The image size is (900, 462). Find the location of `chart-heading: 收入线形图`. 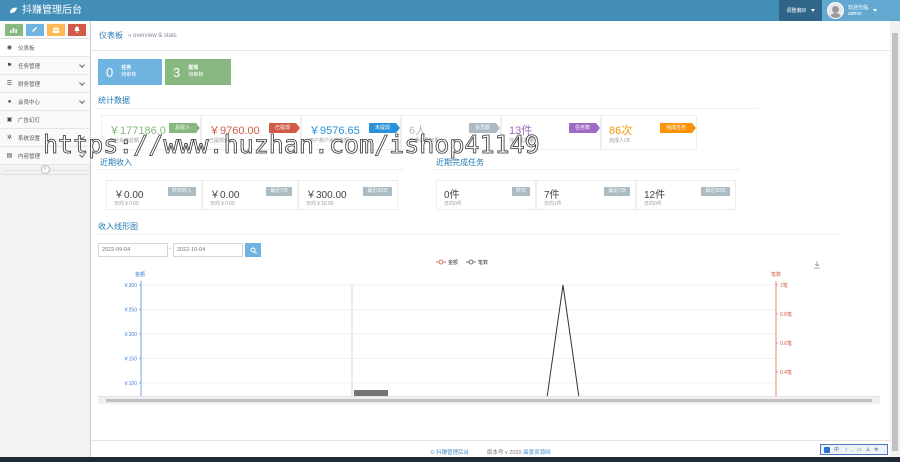

chart-heading: 收入线形图 is located at coordinates (118, 226).